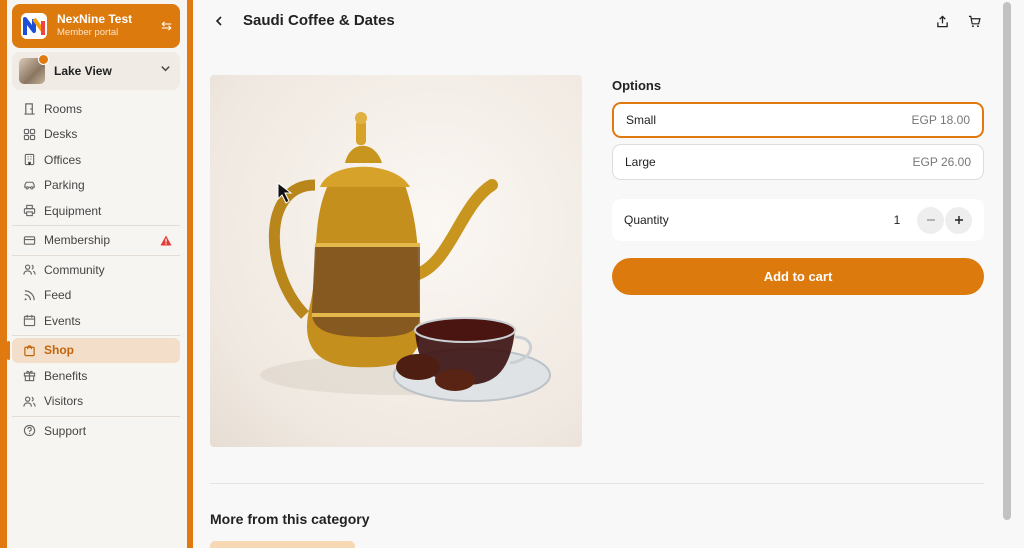  I want to click on page-title: Saudi Coffee & Dates, so click(319, 20).